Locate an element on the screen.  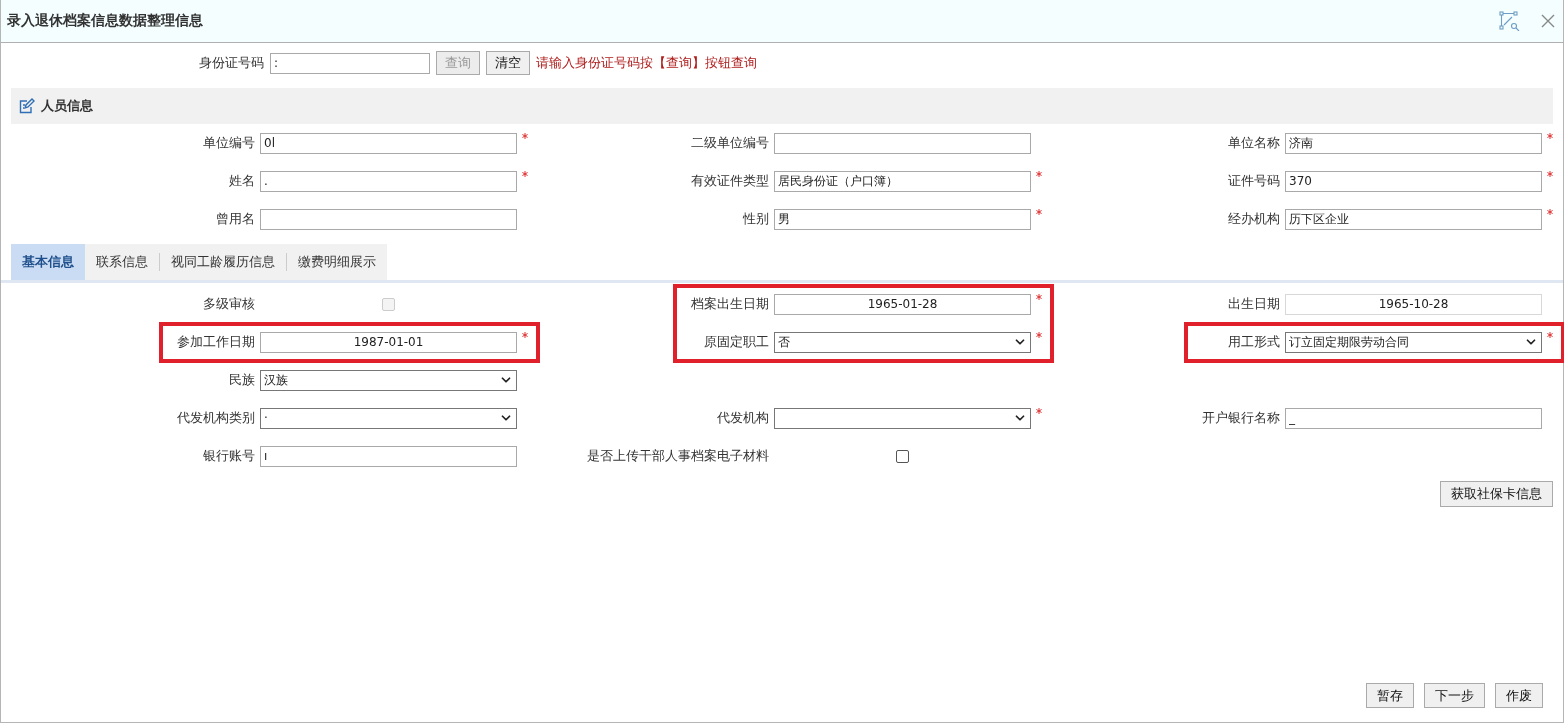
text-field: 1987-01-01 is located at coordinates (388, 342).